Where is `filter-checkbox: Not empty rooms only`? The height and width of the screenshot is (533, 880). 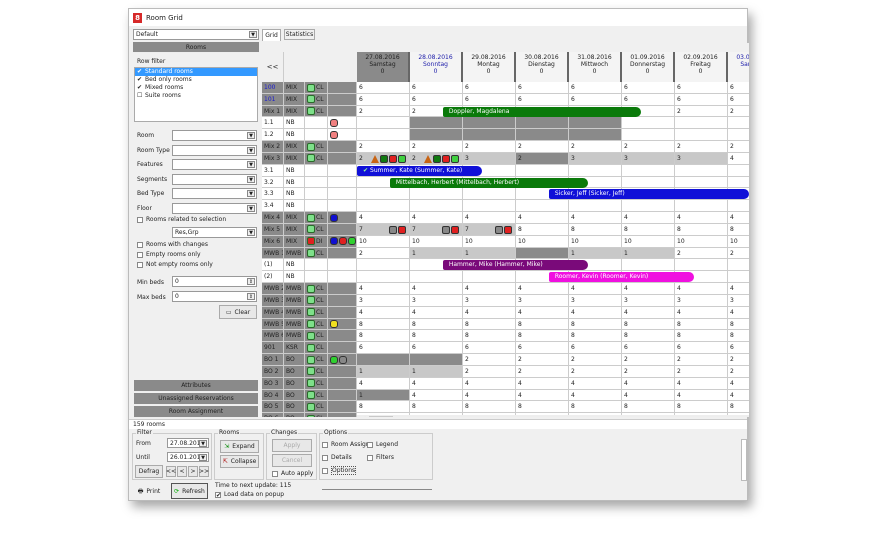
filter-checkbox: Not empty rooms only is located at coordinates (175, 264).